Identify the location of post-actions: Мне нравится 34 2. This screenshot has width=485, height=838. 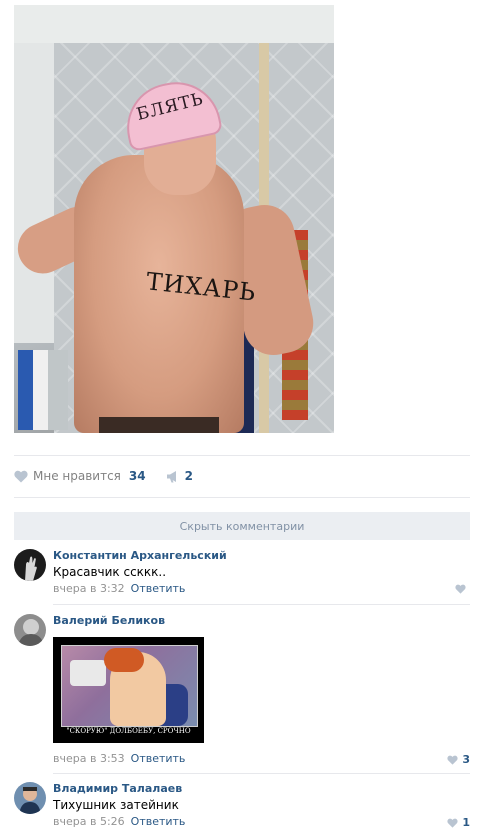
(103, 476).